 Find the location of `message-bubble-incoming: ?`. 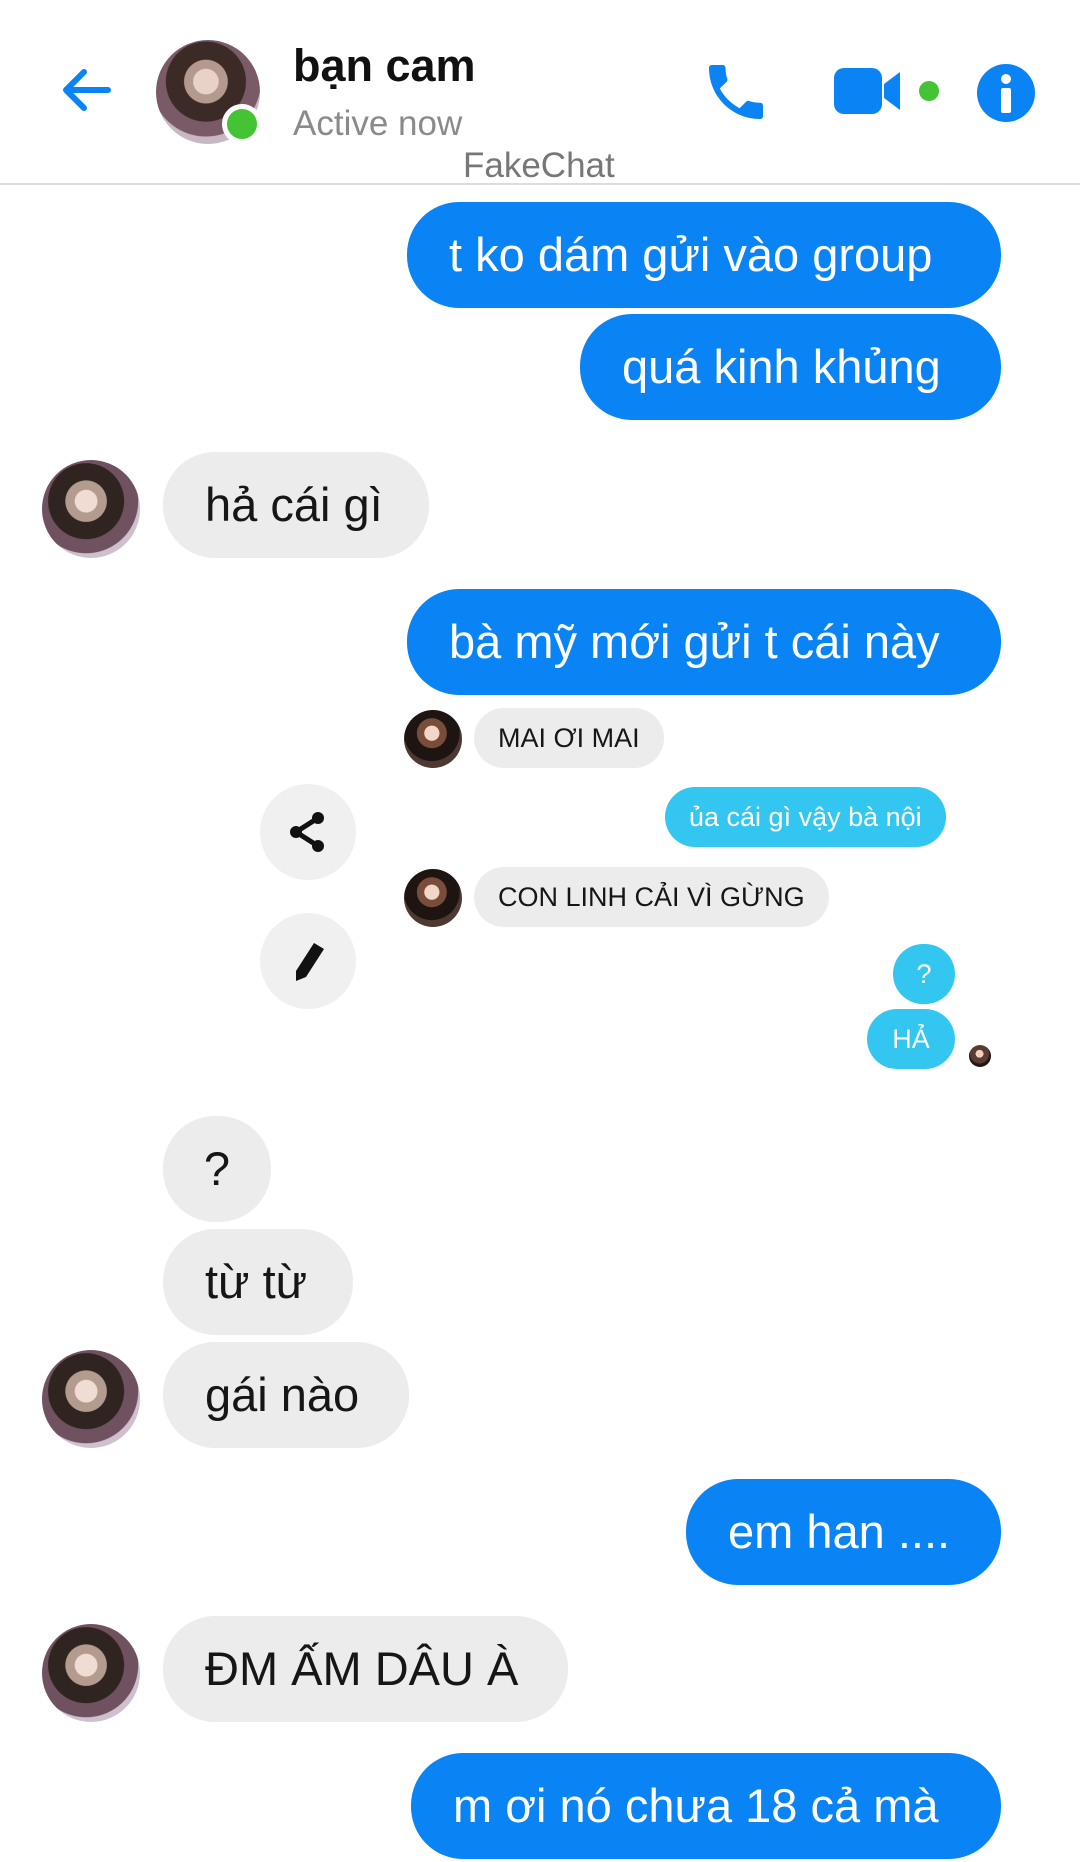

message-bubble-incoming: ? is located at coordinates (217, 1169).